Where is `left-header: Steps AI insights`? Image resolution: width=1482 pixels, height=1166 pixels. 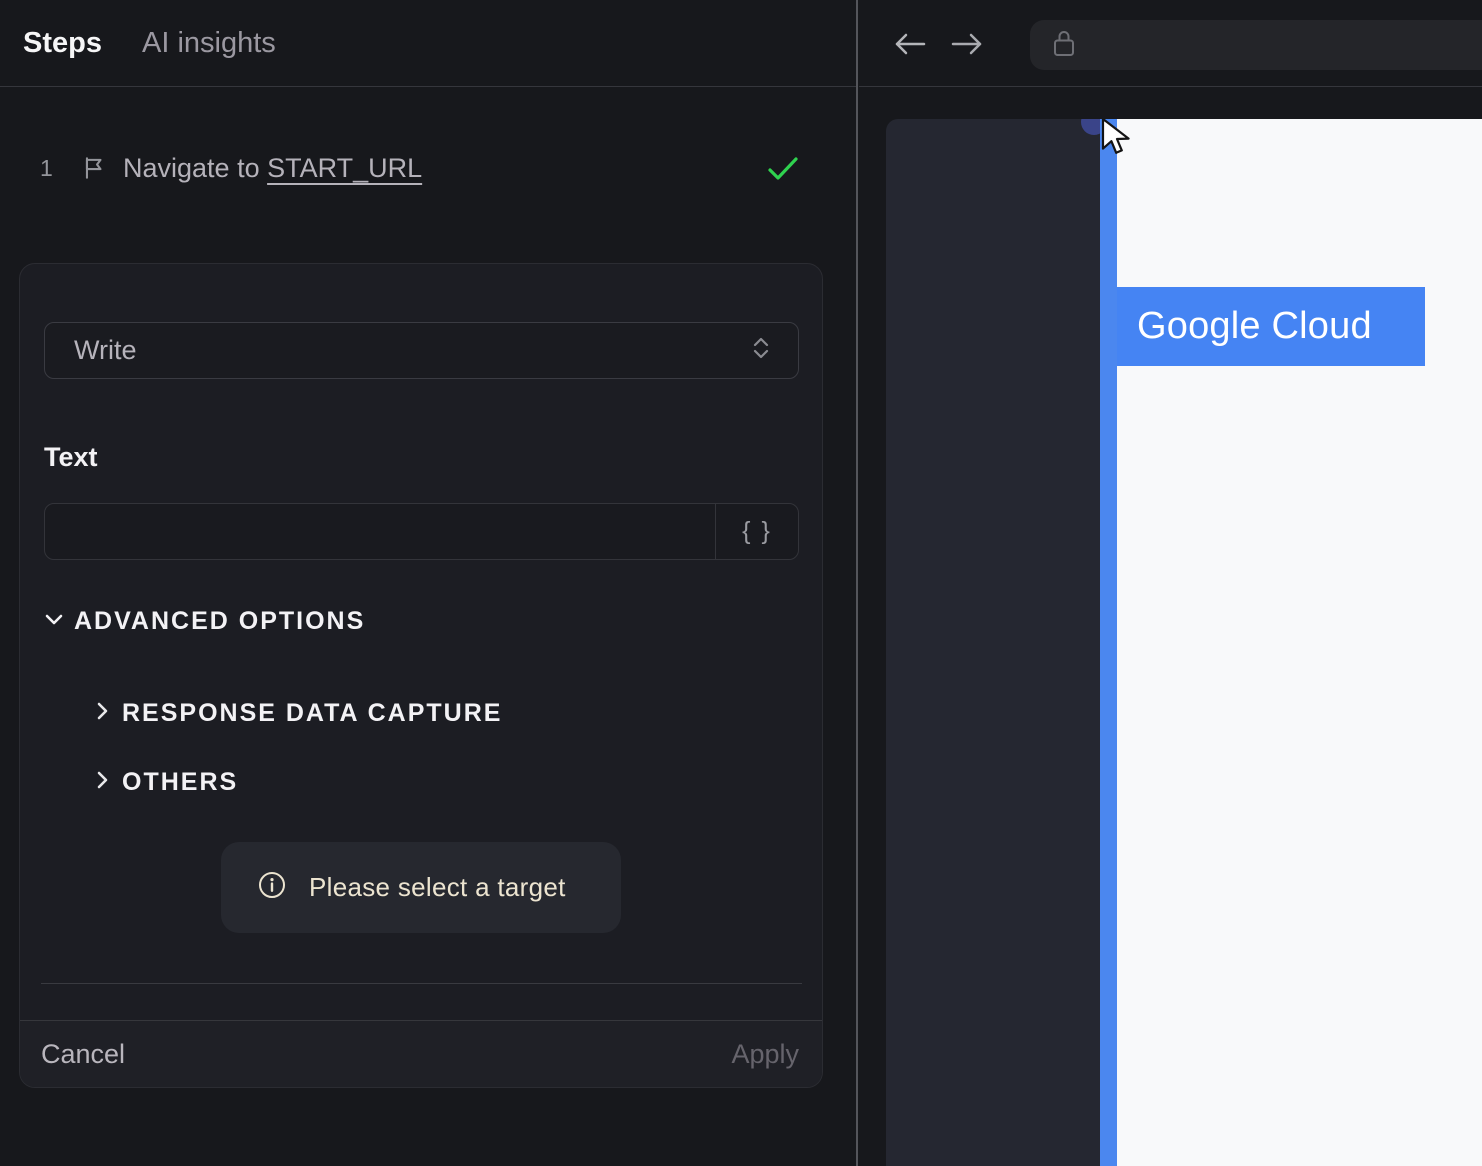
left-header: Steps AI insights is located at coordinates (428, 43).